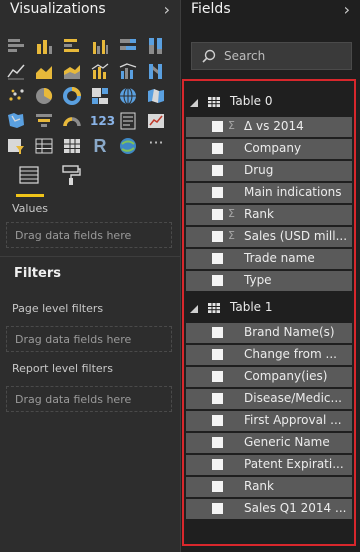 The width and height of the screenshot is (360, 552). What do you see at coordinates (100, 71) in the screenshot?
I see `line-column-icon` at bounding box center [100, 71].